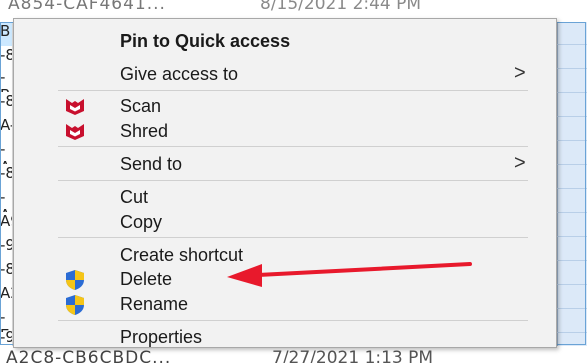 This screenshot has height=363, width=587. I want to click on list-item: -9, so click(6, 248).